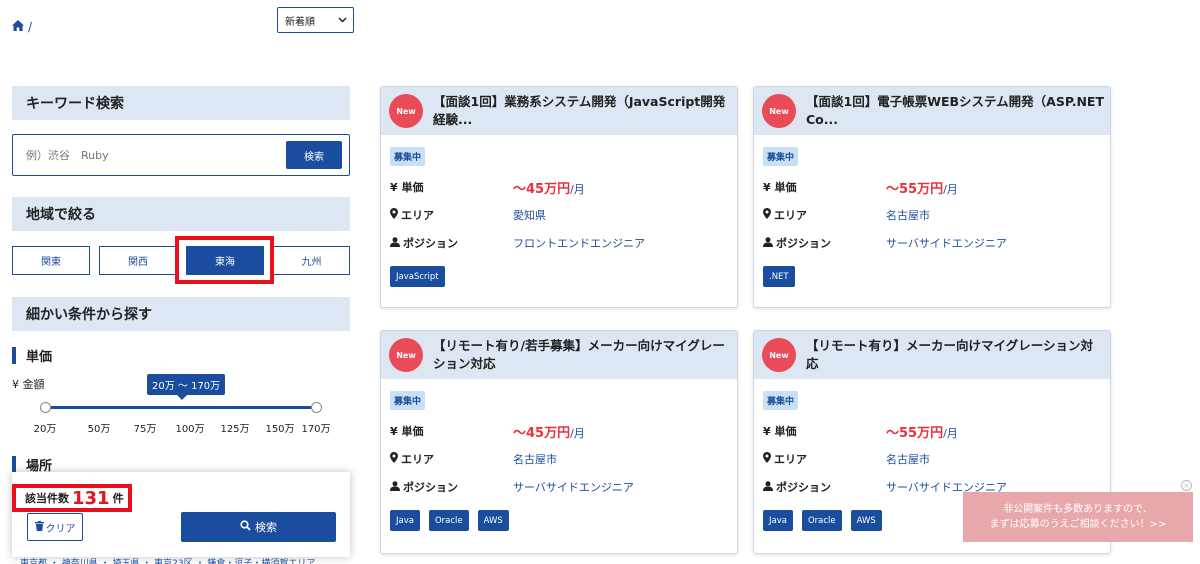 The image size is (1200, 564). What do you see at coordinates (1078, 524) in the screenshot?
I see `banner-line-2: まずは応募のうえご相談ください！>>` at bounding box center [1078, 524].